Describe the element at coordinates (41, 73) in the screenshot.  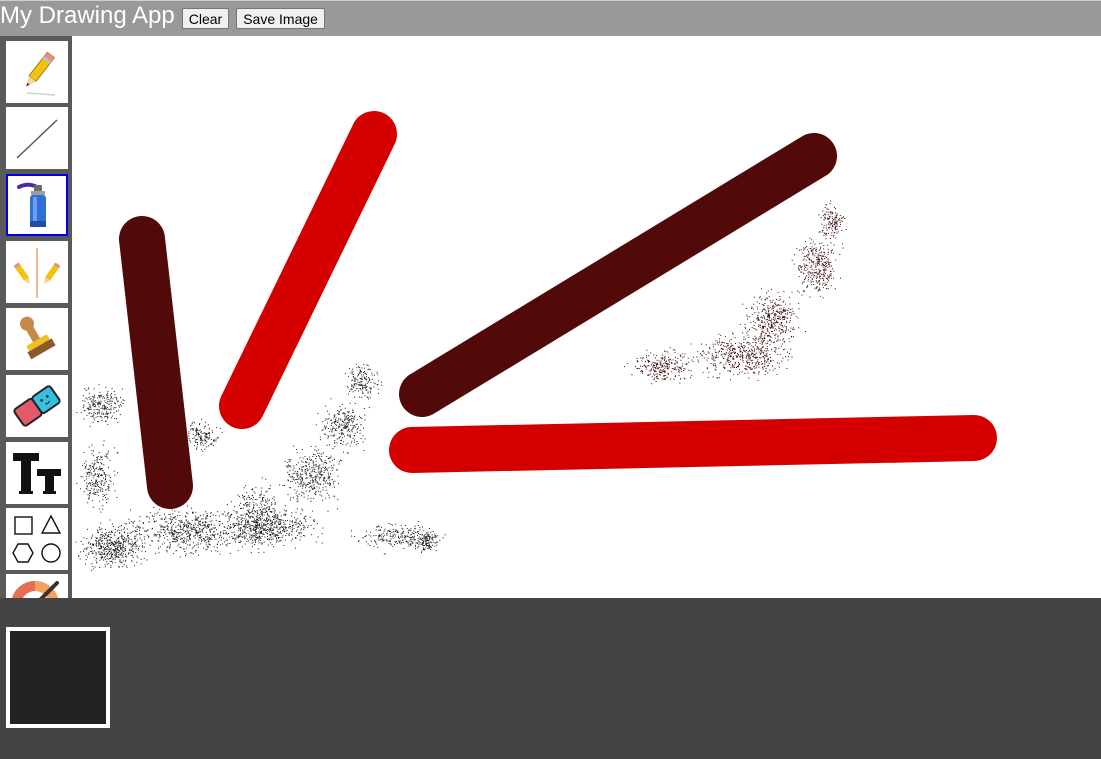
I see `pencil-icon` at that location.